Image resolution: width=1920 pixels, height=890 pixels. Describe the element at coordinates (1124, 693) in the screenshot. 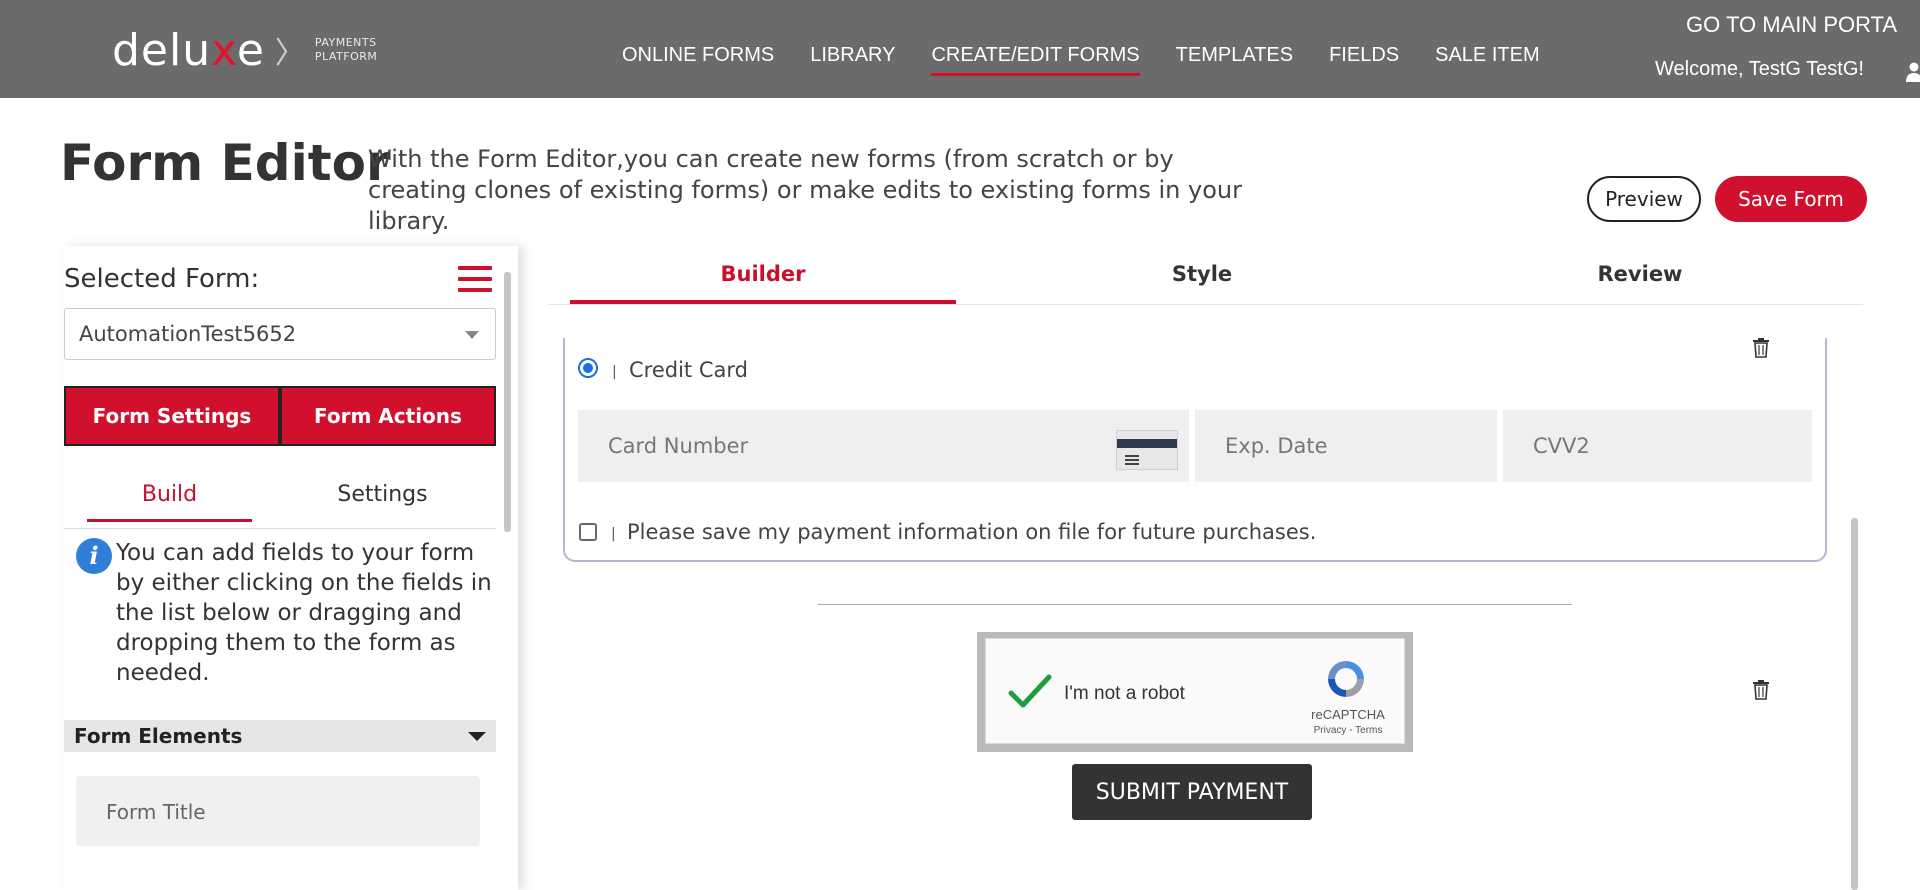

I see `recaptcha-text: I'm not a robot` at that location.